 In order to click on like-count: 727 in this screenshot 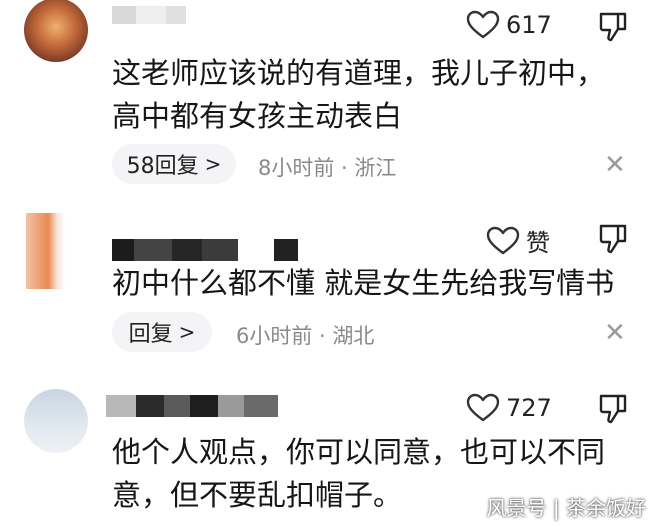, I will do `click(529, 408)`.